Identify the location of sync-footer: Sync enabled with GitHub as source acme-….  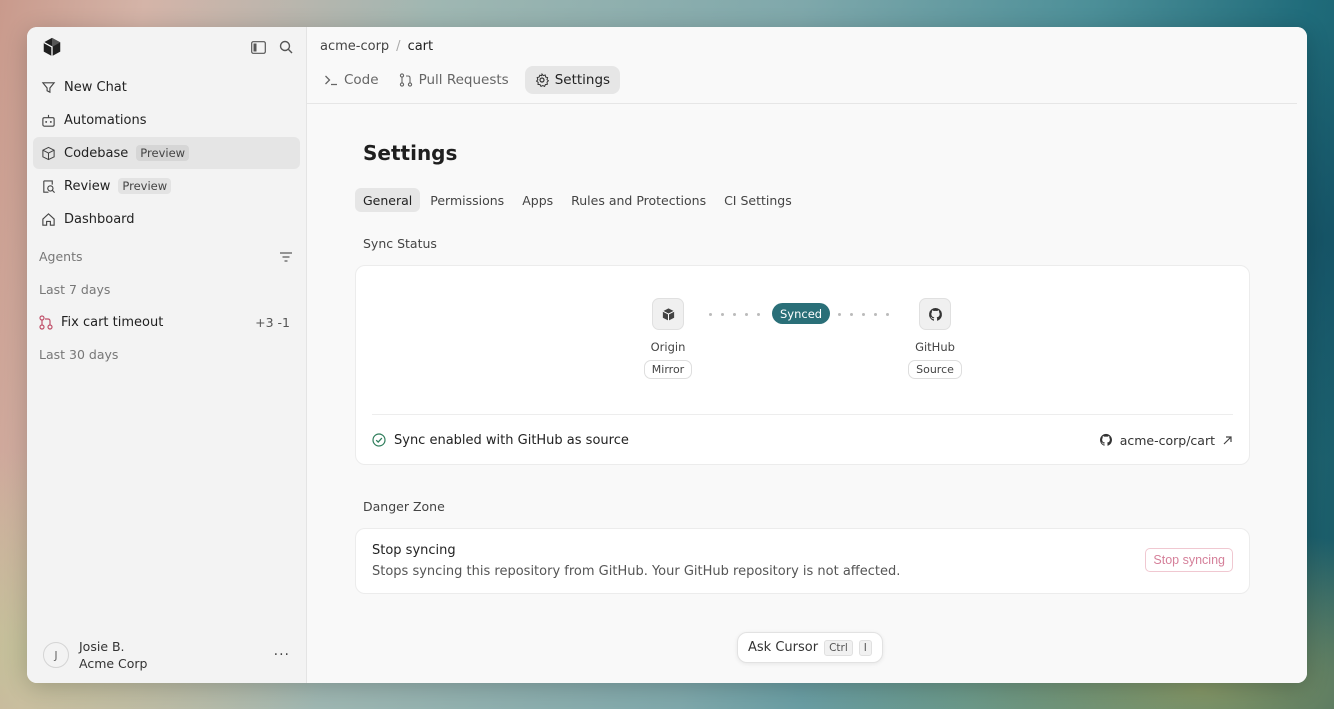
(802, 440).